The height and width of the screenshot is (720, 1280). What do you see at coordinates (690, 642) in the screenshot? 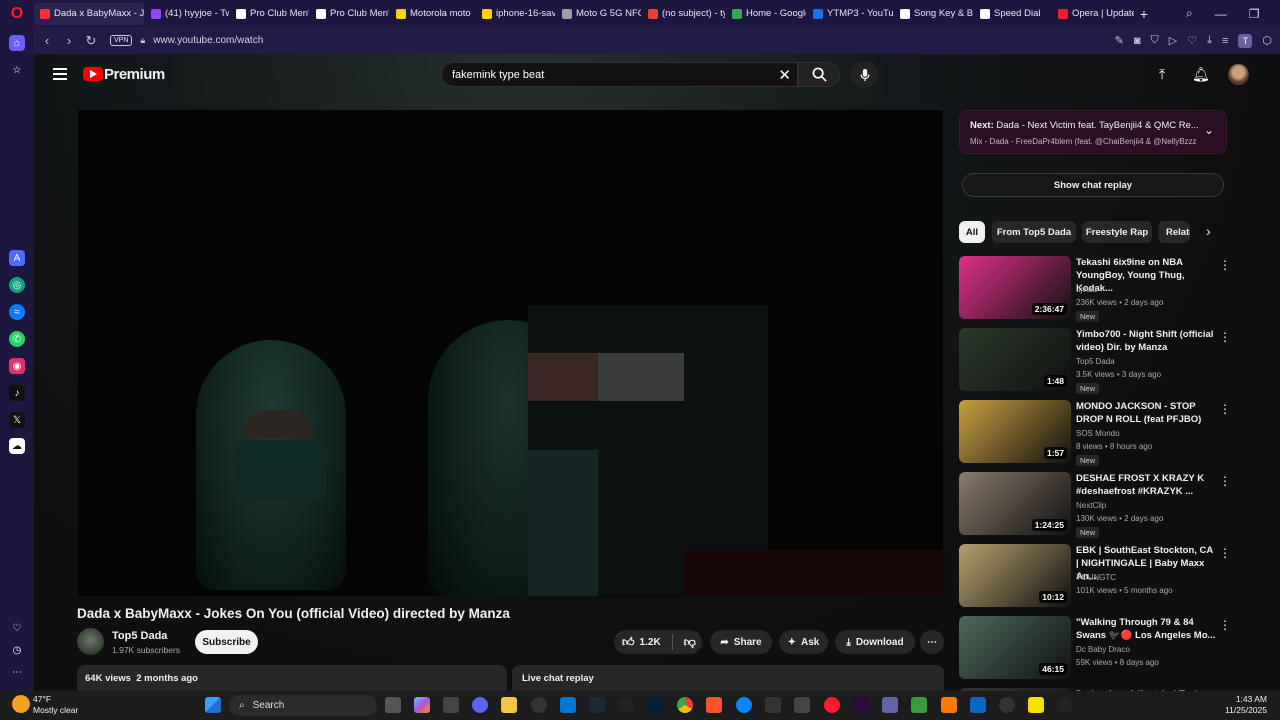
I see `dislike-icon: 👎︎` at bounding box center [690, 642].